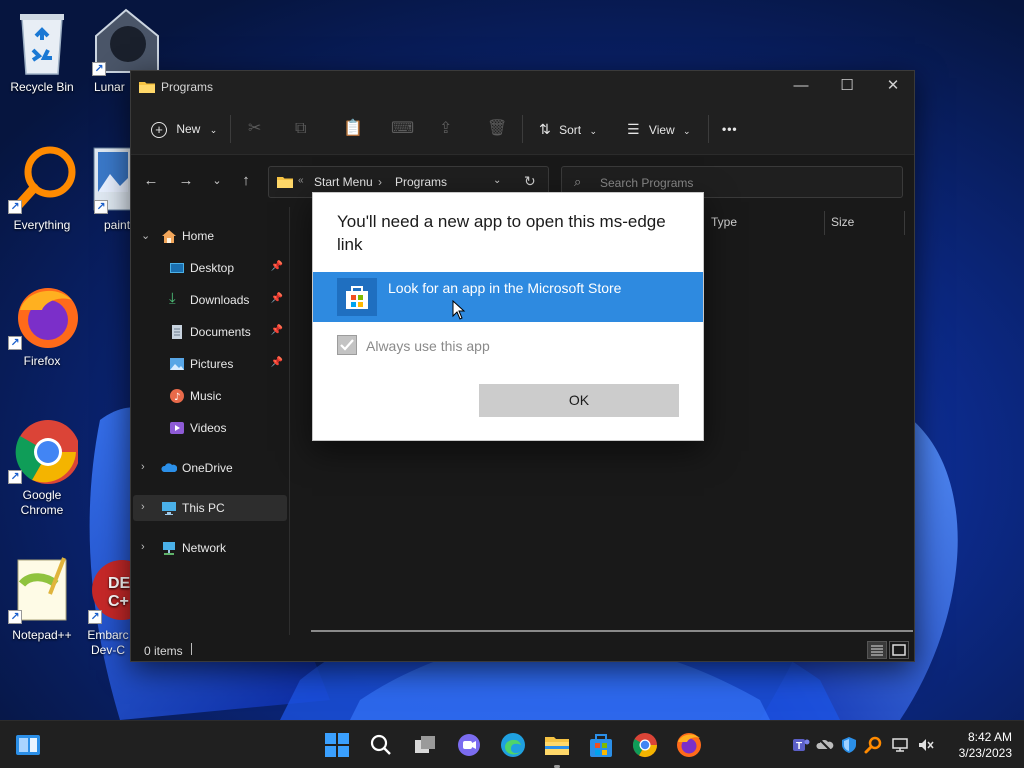 The image size is (1024, 768). I want to click on refresh-icon: ↻, so click(530, 181).